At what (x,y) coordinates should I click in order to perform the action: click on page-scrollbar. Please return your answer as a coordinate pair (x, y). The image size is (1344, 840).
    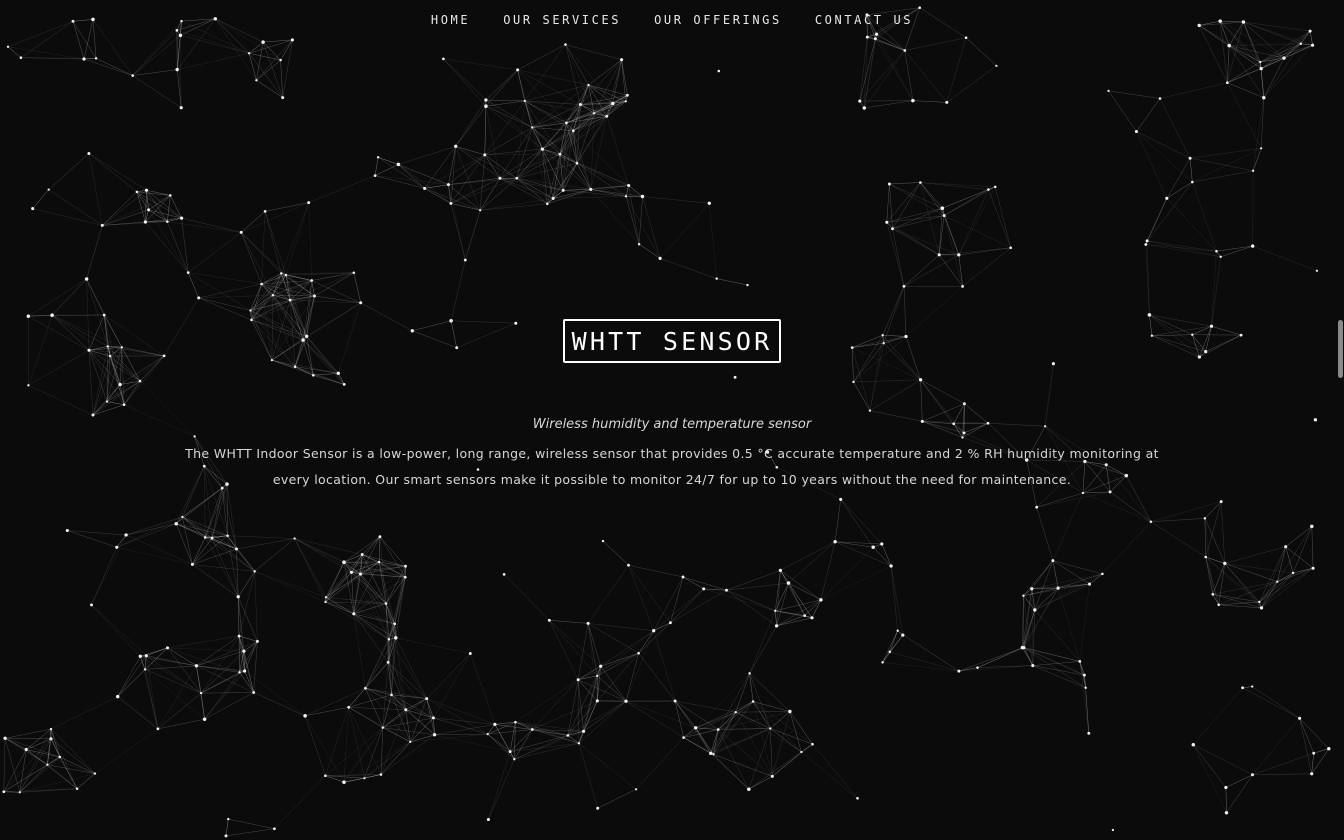
    Looking at the image, I should click on (1340, 420).